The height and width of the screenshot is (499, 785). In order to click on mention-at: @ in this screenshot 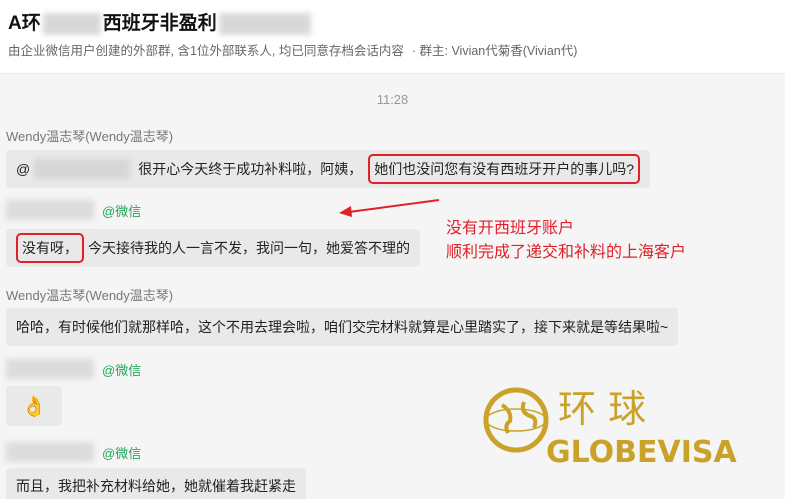, I will do `click(23, 169)`.